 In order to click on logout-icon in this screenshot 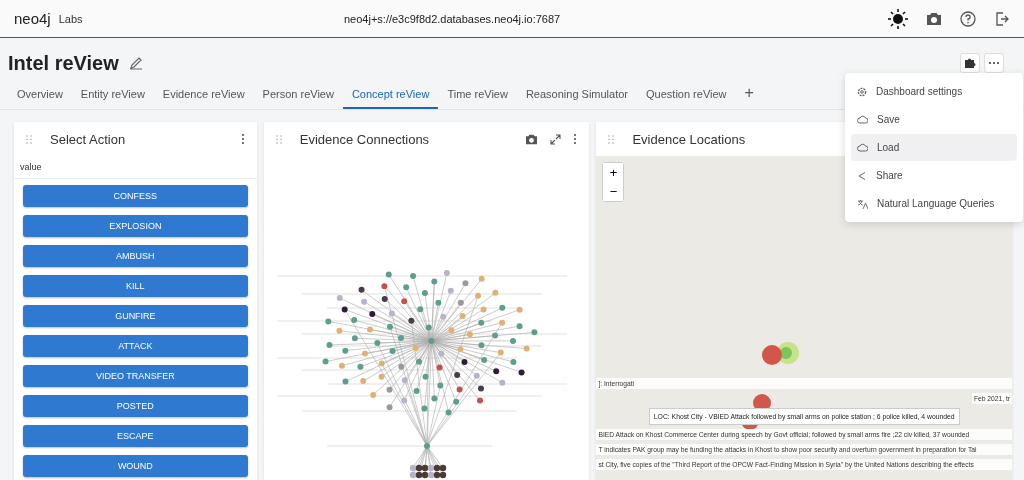, I will do `click(1002, 18)`.